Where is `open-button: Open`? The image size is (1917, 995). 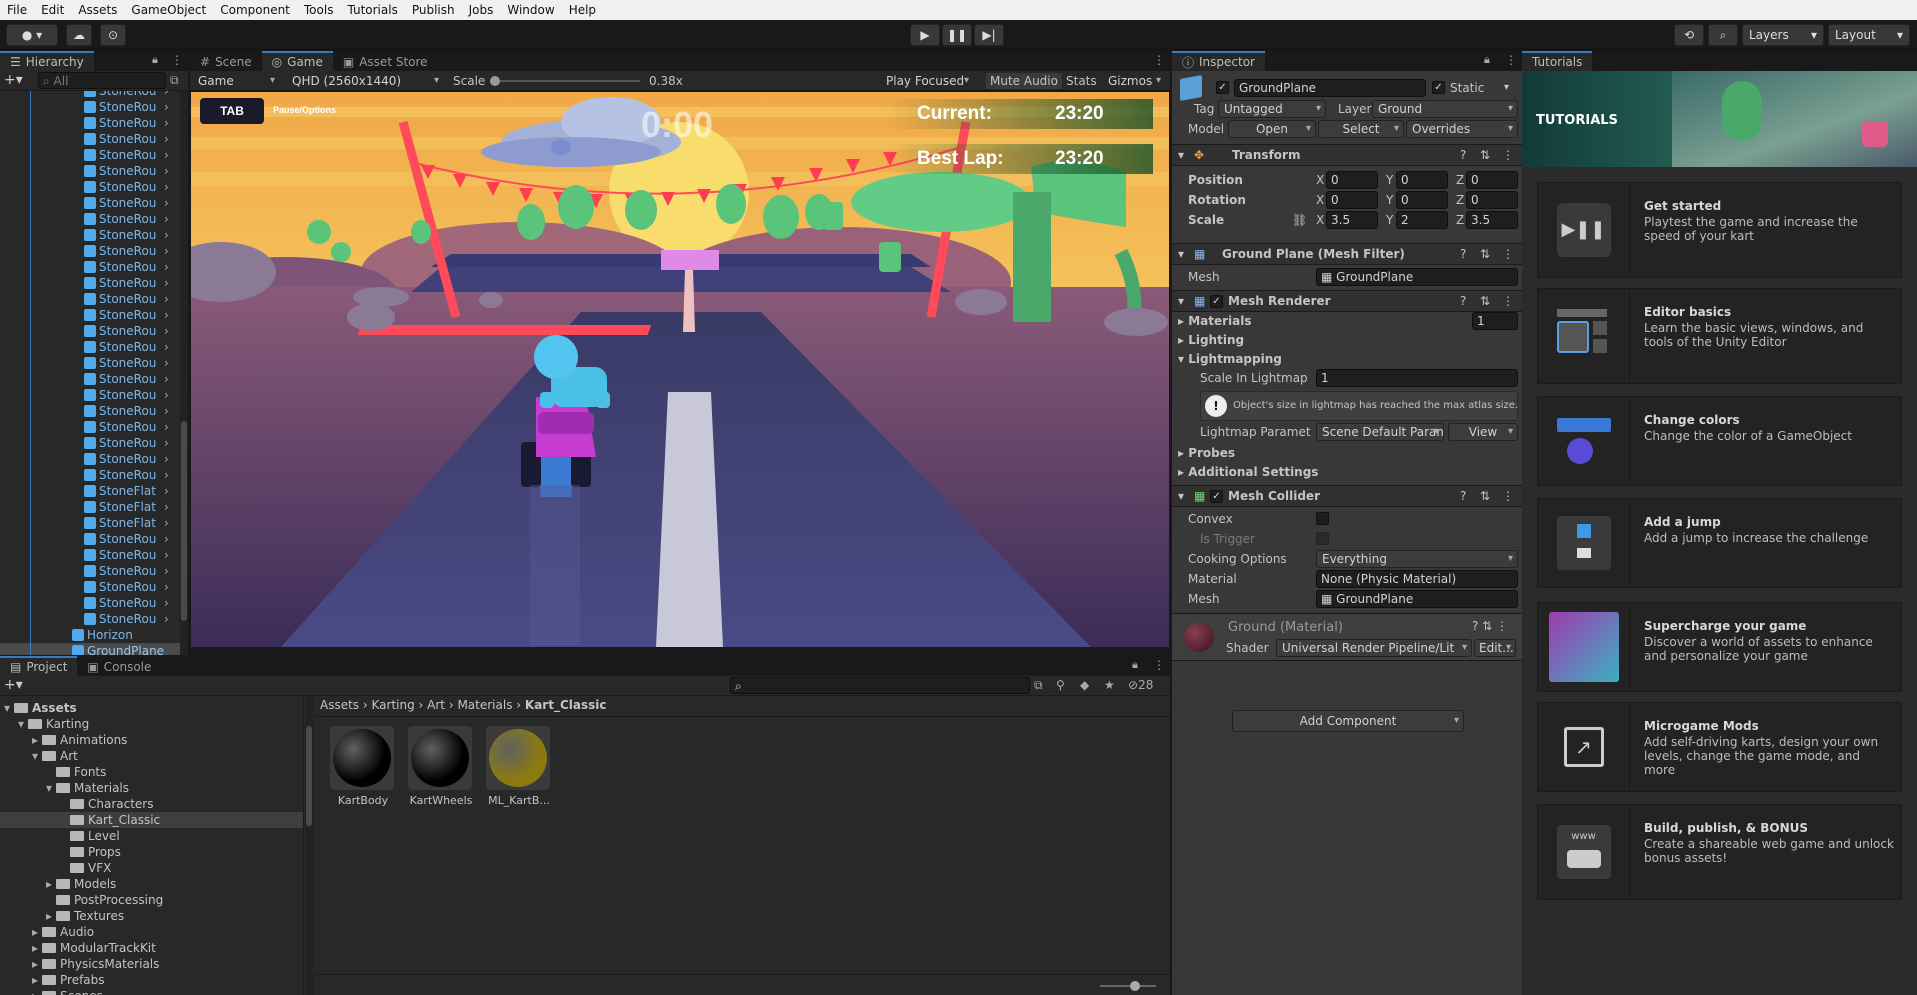 open-button: Open is located at coordinates (1272, 129).